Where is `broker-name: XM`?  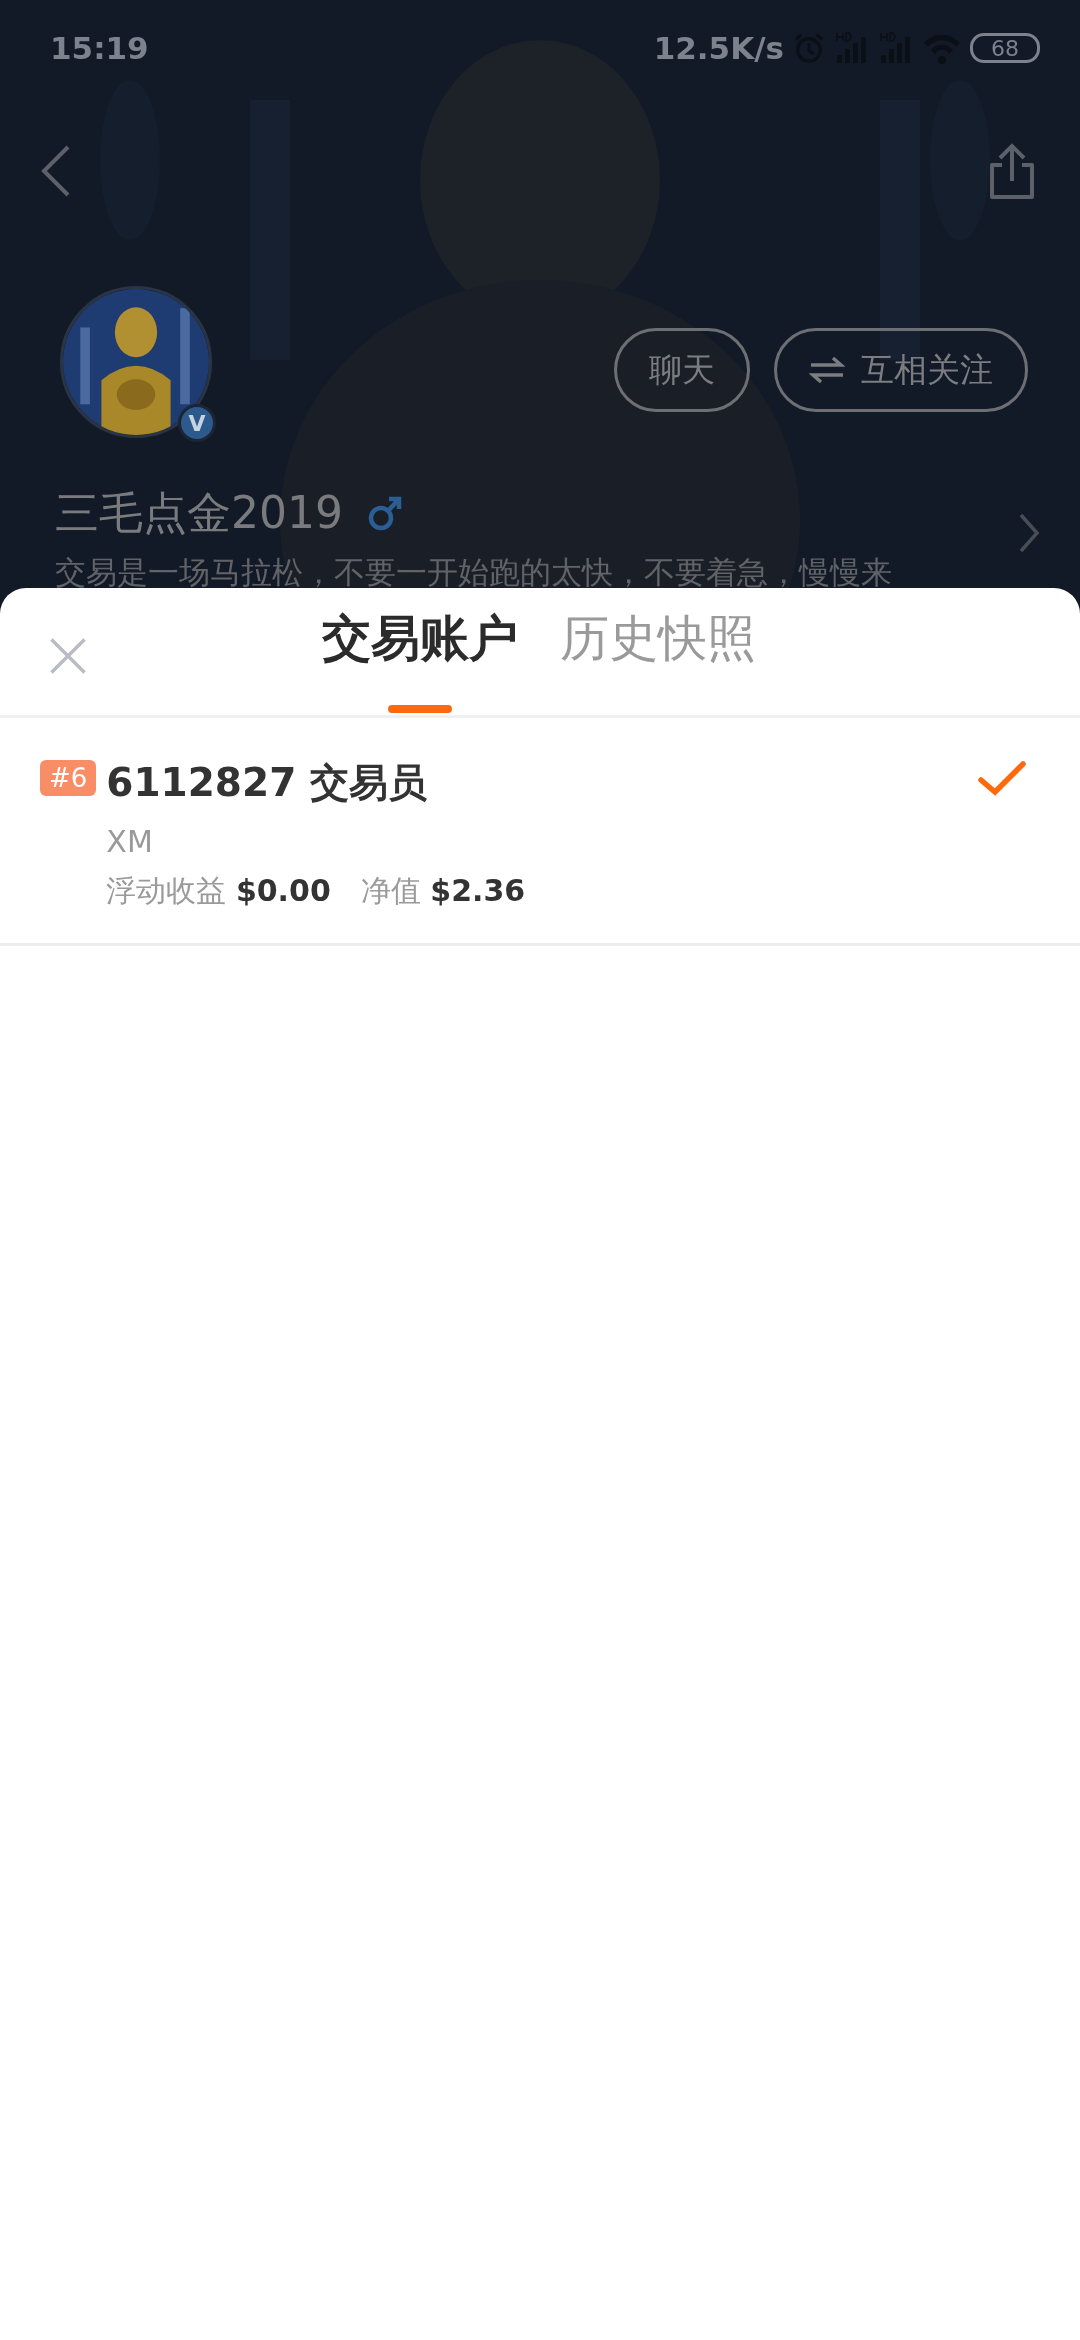
broker-name: XM is located at coordinates (130, 841).